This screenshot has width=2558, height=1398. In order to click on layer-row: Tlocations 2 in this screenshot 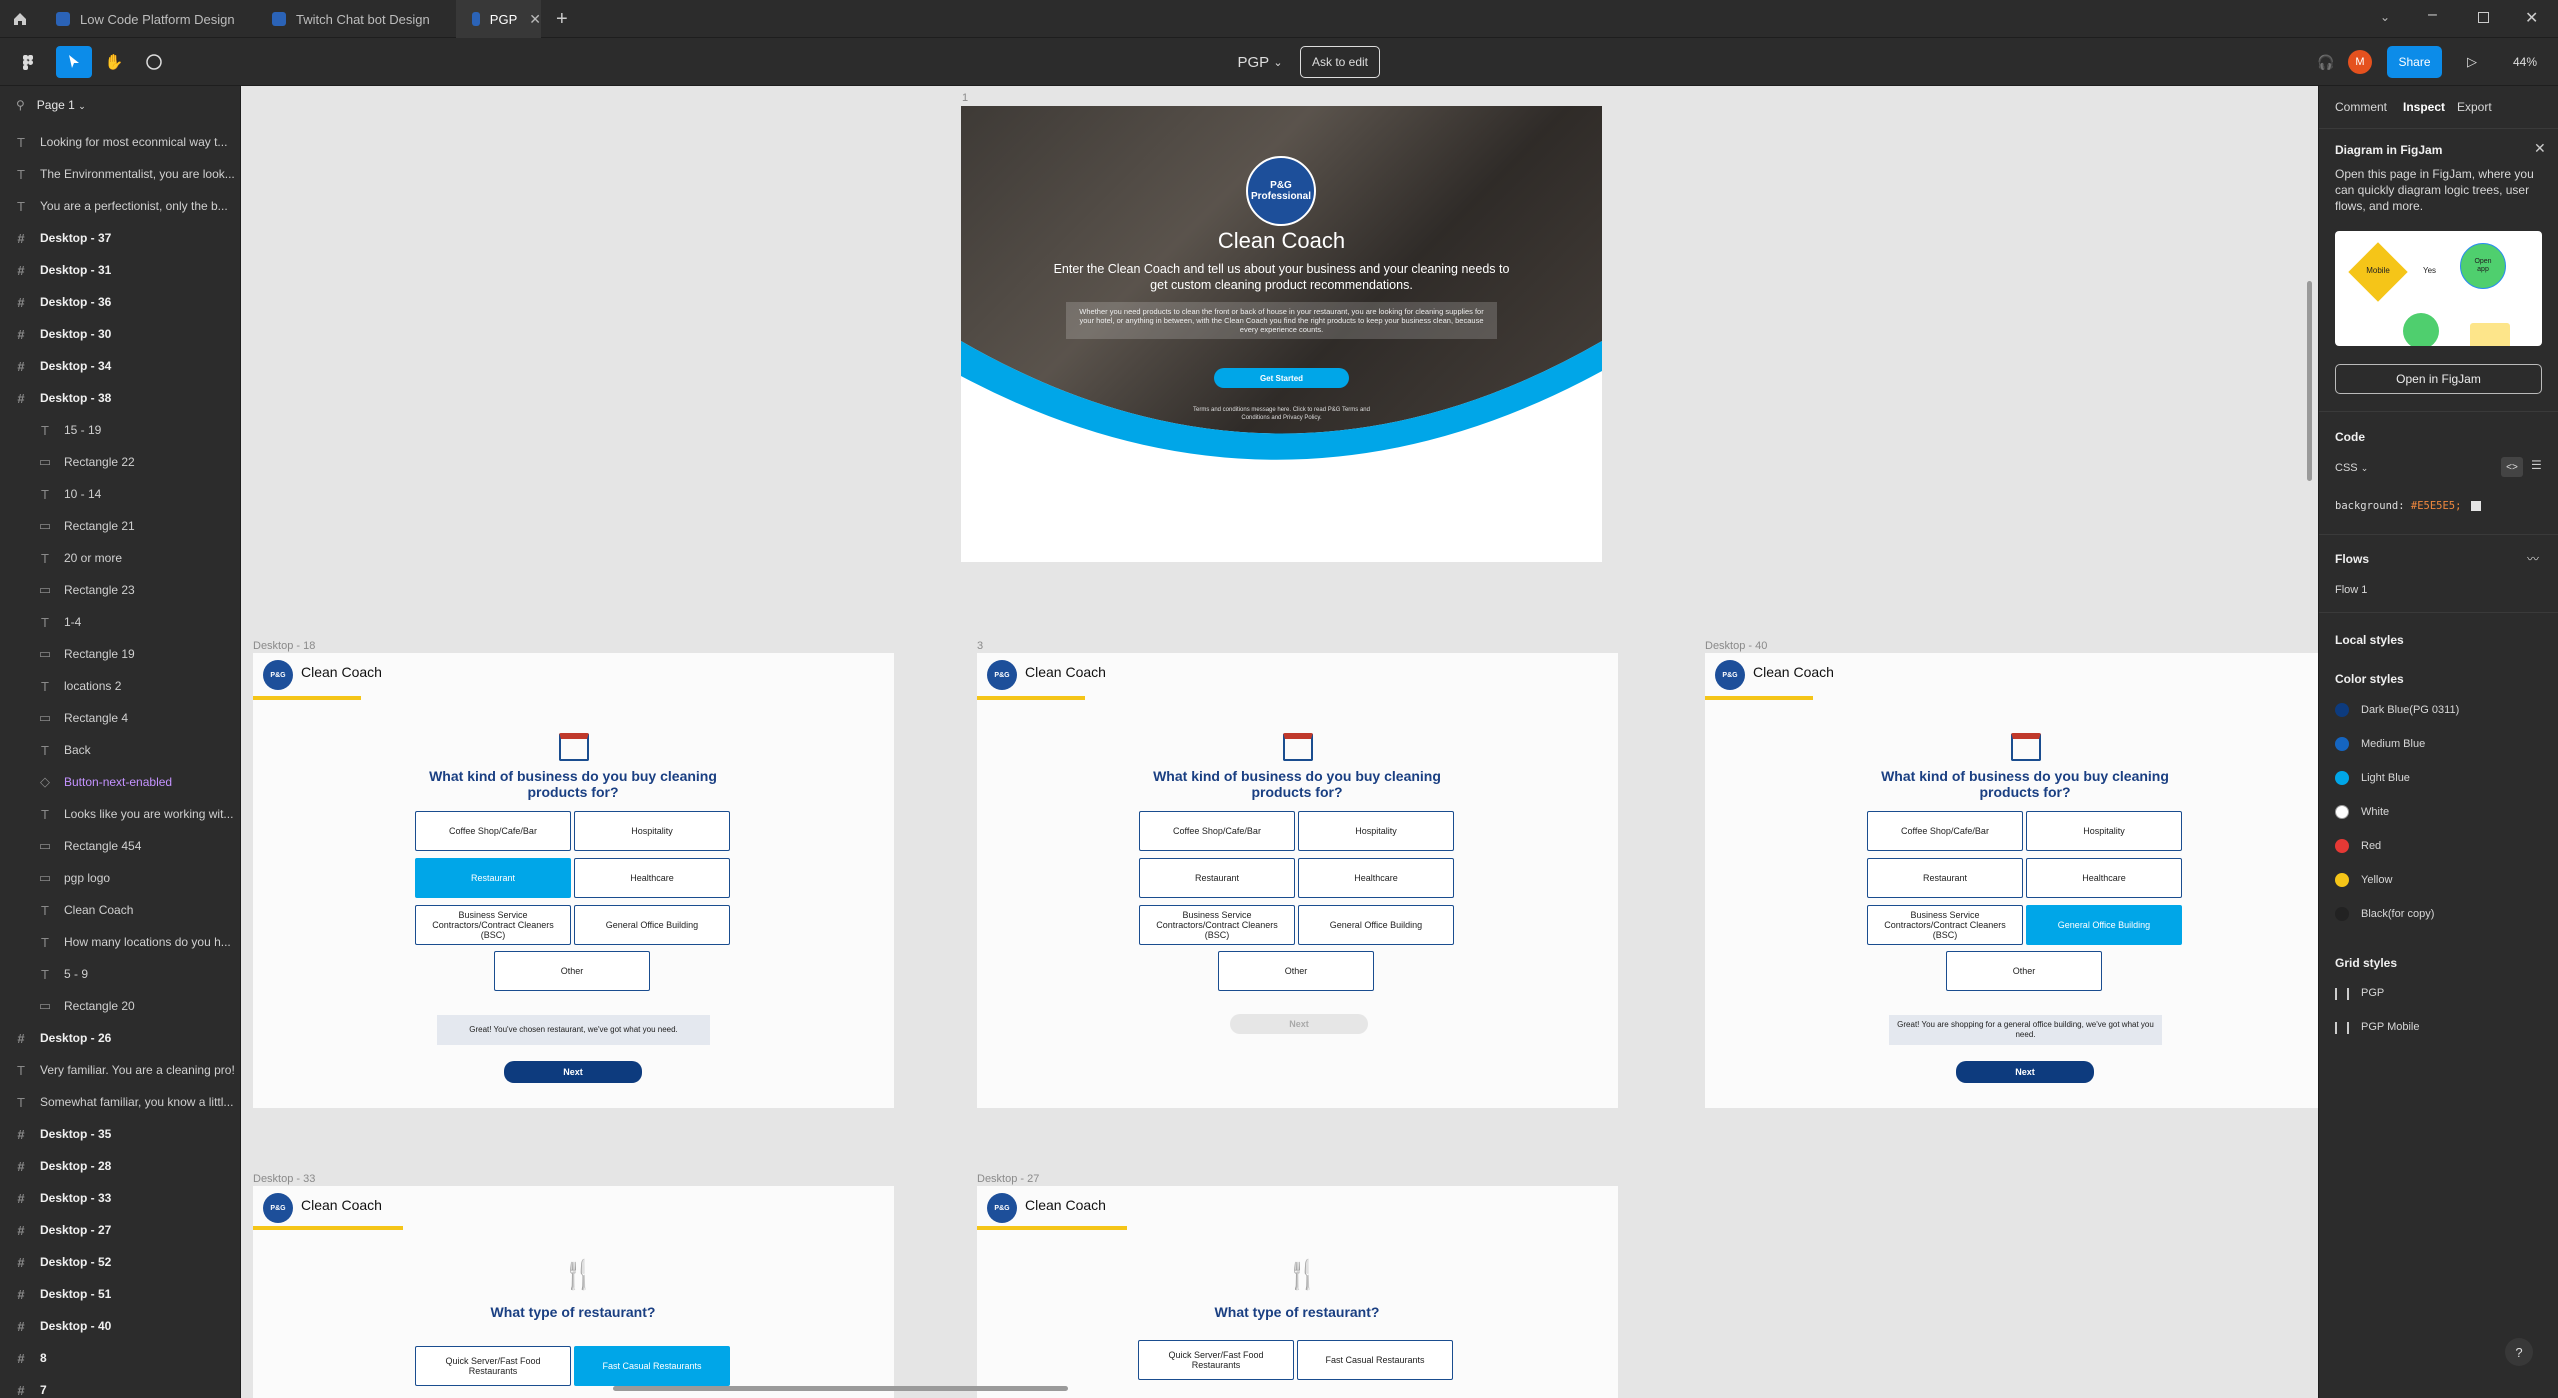, I will do `click(120, 686)`.